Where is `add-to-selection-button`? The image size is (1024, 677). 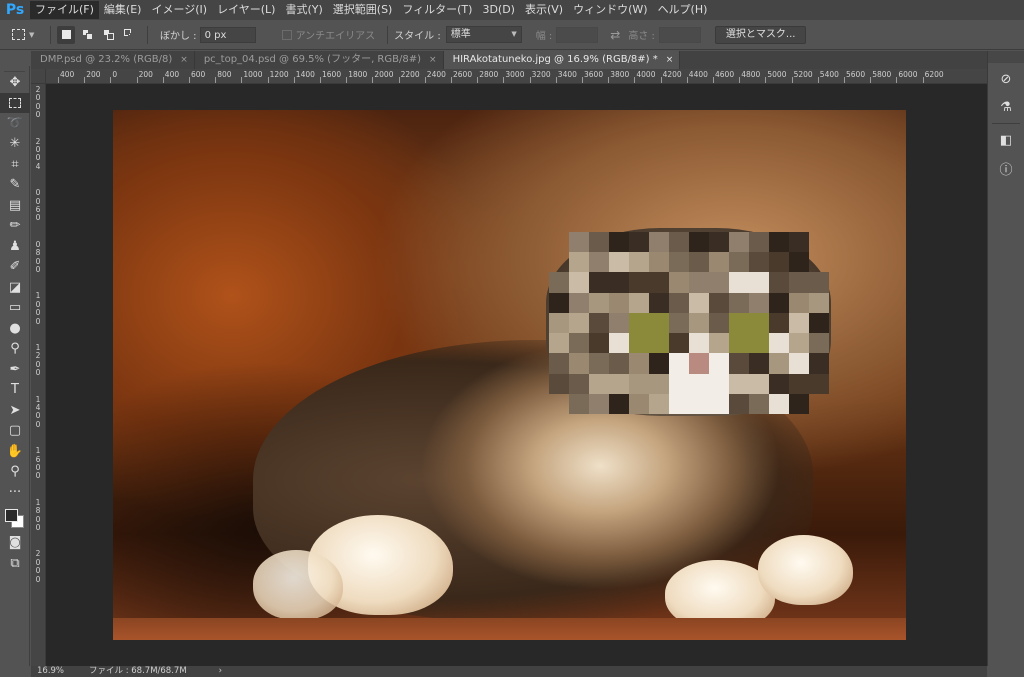 add-to-selection-button is located at coordinates (87, 35).